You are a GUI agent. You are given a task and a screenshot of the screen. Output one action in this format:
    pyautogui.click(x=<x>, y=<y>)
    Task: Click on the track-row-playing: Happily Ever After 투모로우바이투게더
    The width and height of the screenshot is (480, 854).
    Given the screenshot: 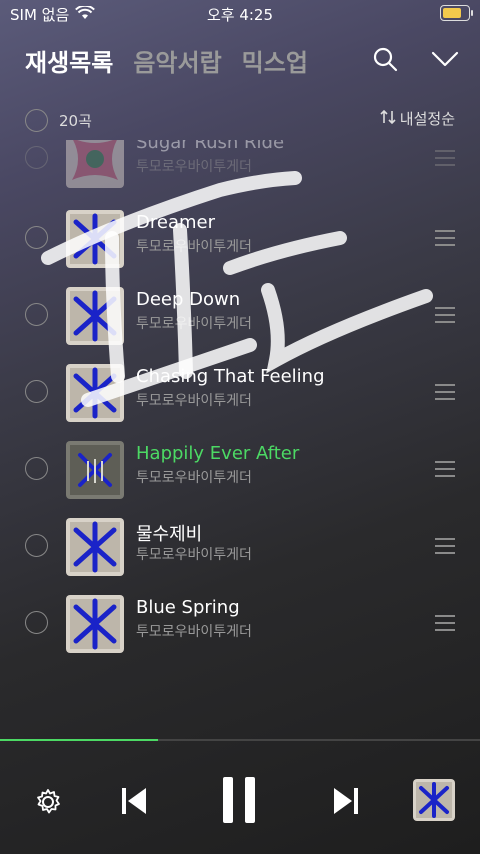 What is the action you would take?
    pyautogui.click(x=240, y=469)
    